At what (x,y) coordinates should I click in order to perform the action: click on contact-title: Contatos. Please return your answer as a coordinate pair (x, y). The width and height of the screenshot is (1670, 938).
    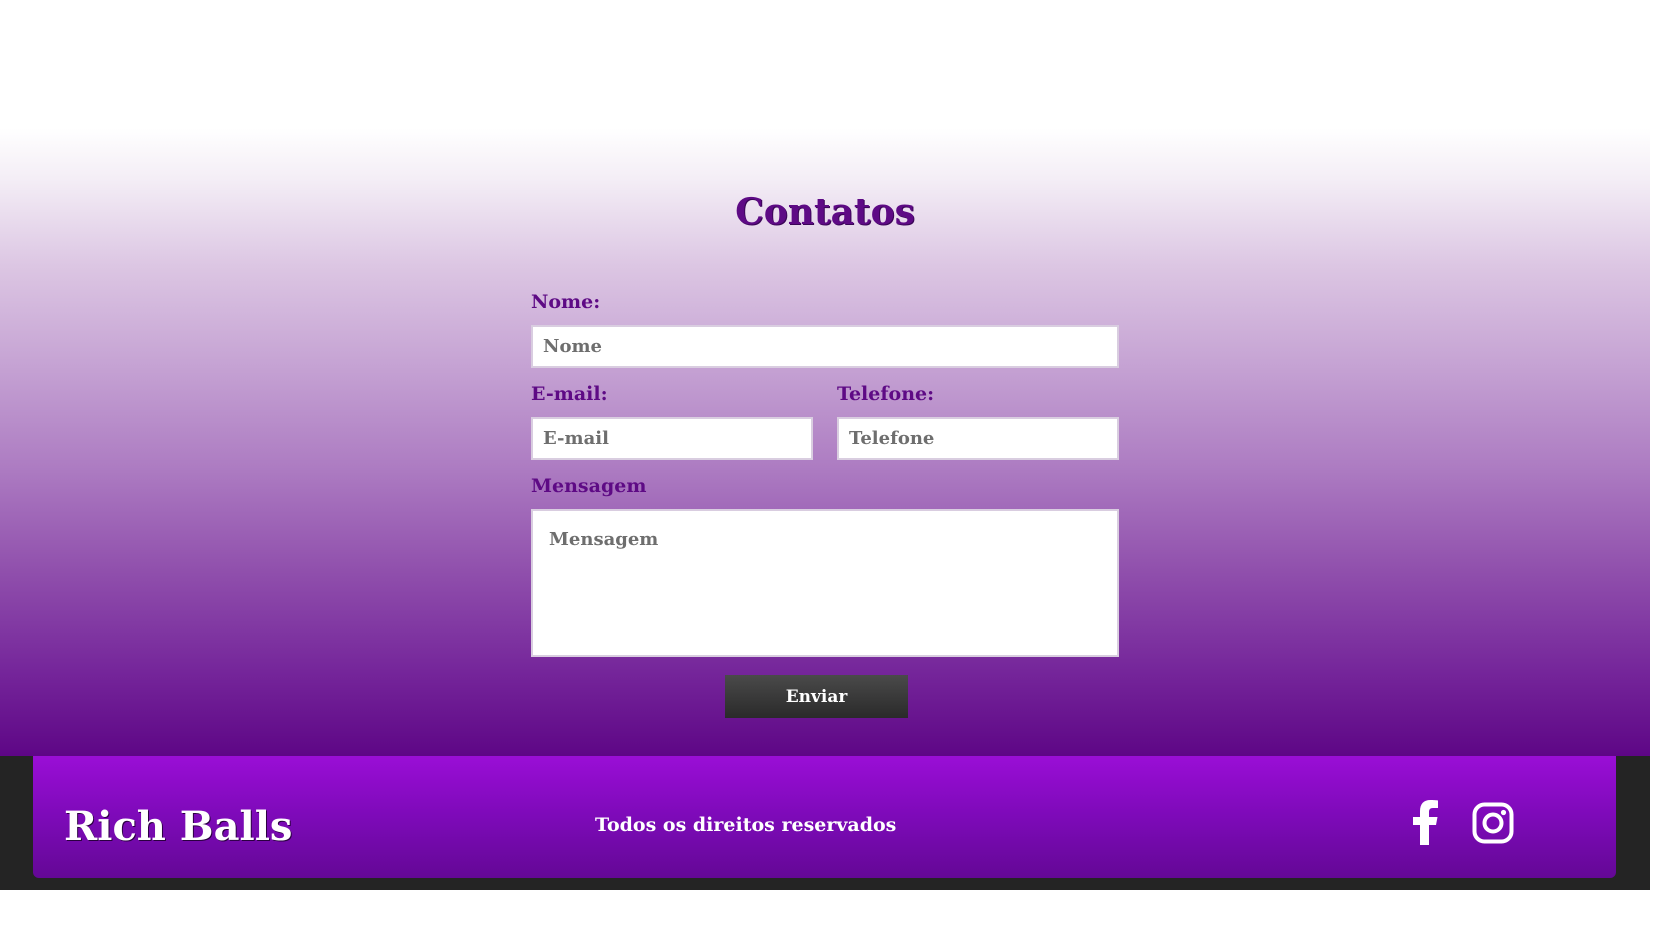
    Looking at the image, I should click on (825, 212).